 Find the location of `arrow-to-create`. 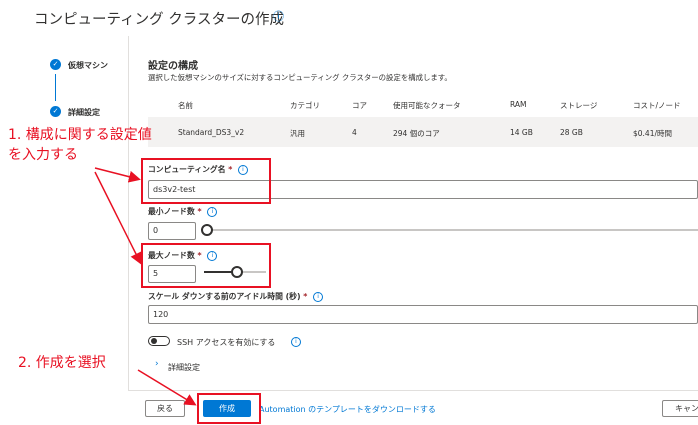

arrow-to-create is located at coordinates (167, 387).